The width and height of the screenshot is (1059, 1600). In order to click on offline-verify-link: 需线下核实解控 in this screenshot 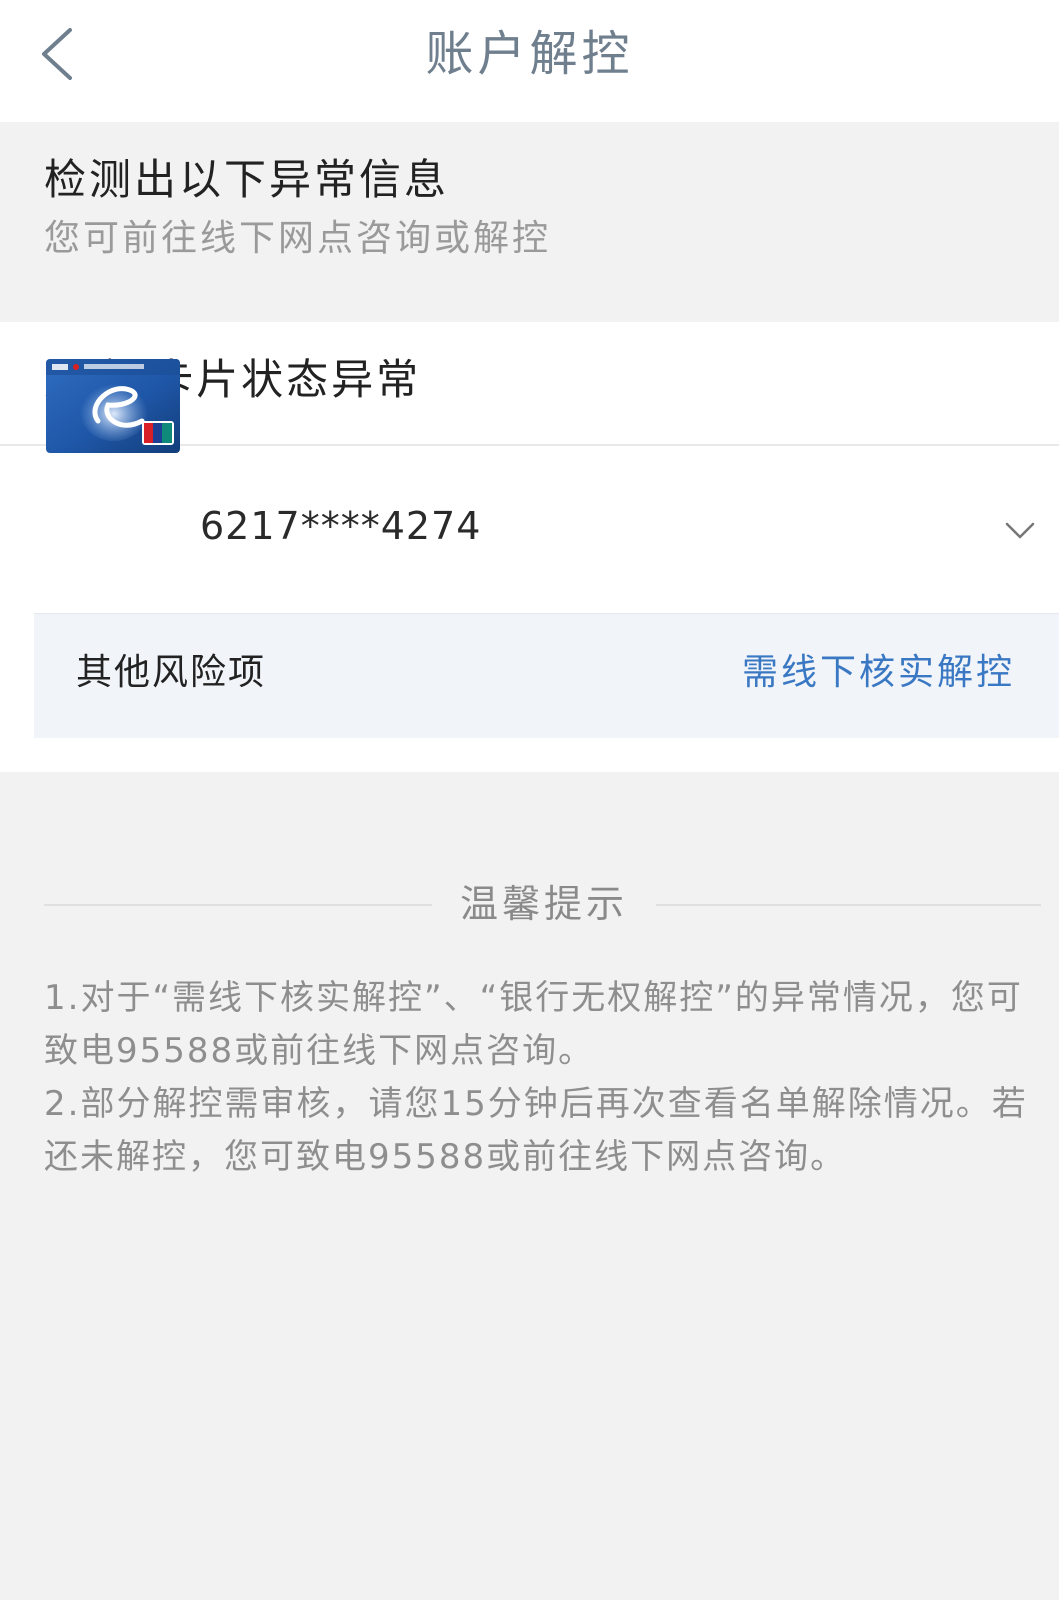, I will do `click(878, 673)`.